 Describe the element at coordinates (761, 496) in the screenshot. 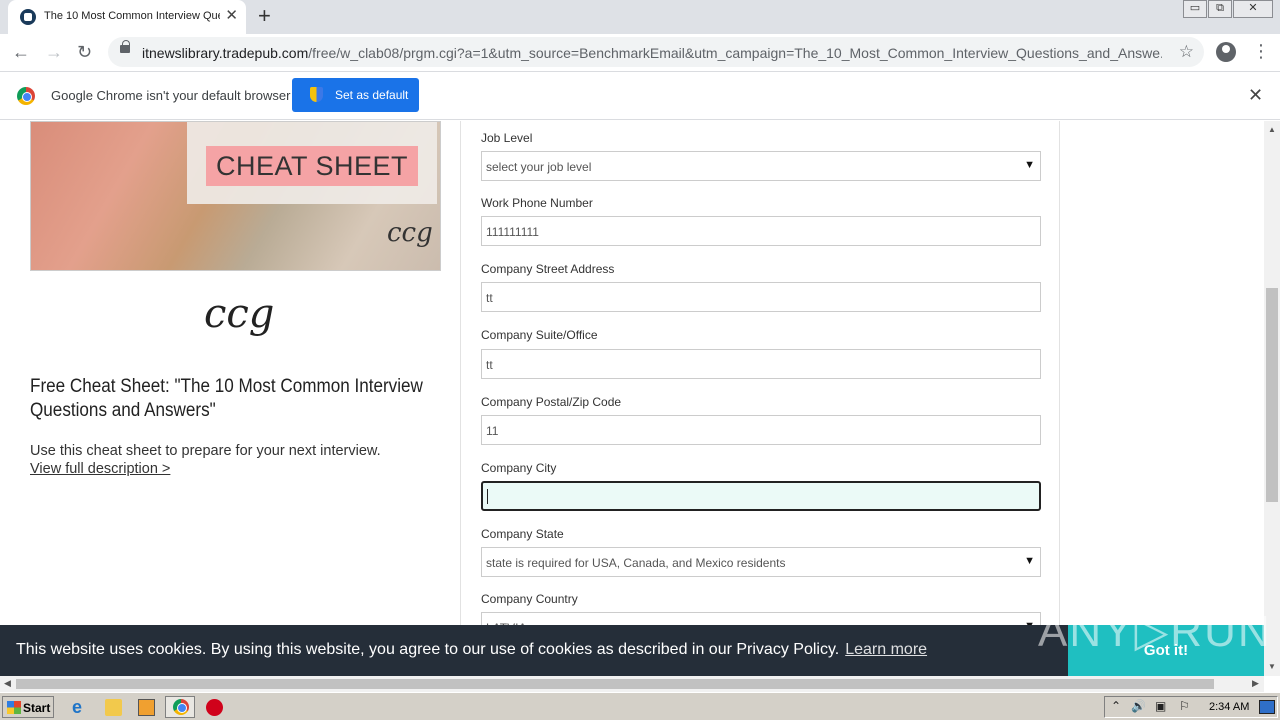

I see `company-city-input` at that location.